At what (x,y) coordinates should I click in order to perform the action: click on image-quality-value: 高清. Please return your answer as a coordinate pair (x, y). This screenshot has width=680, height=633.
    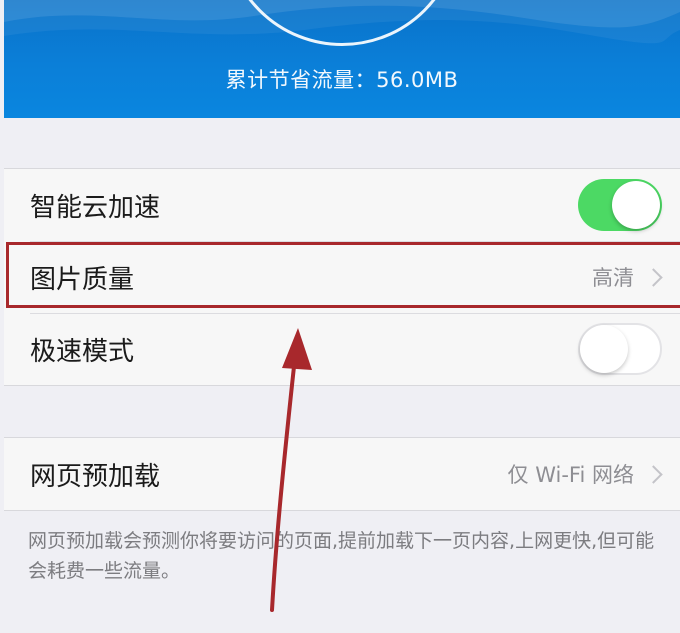
    Looking at the image, I should click on (613, 278).